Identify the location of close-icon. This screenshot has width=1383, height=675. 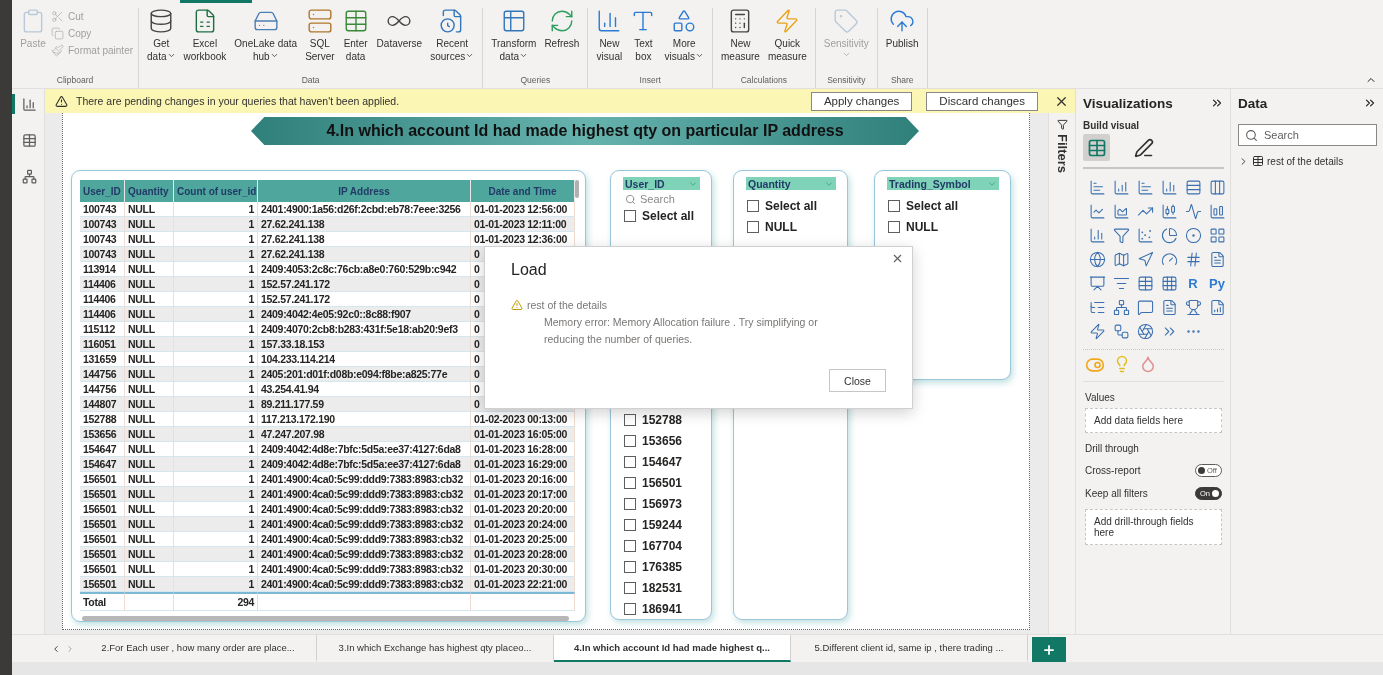
(897, 258).